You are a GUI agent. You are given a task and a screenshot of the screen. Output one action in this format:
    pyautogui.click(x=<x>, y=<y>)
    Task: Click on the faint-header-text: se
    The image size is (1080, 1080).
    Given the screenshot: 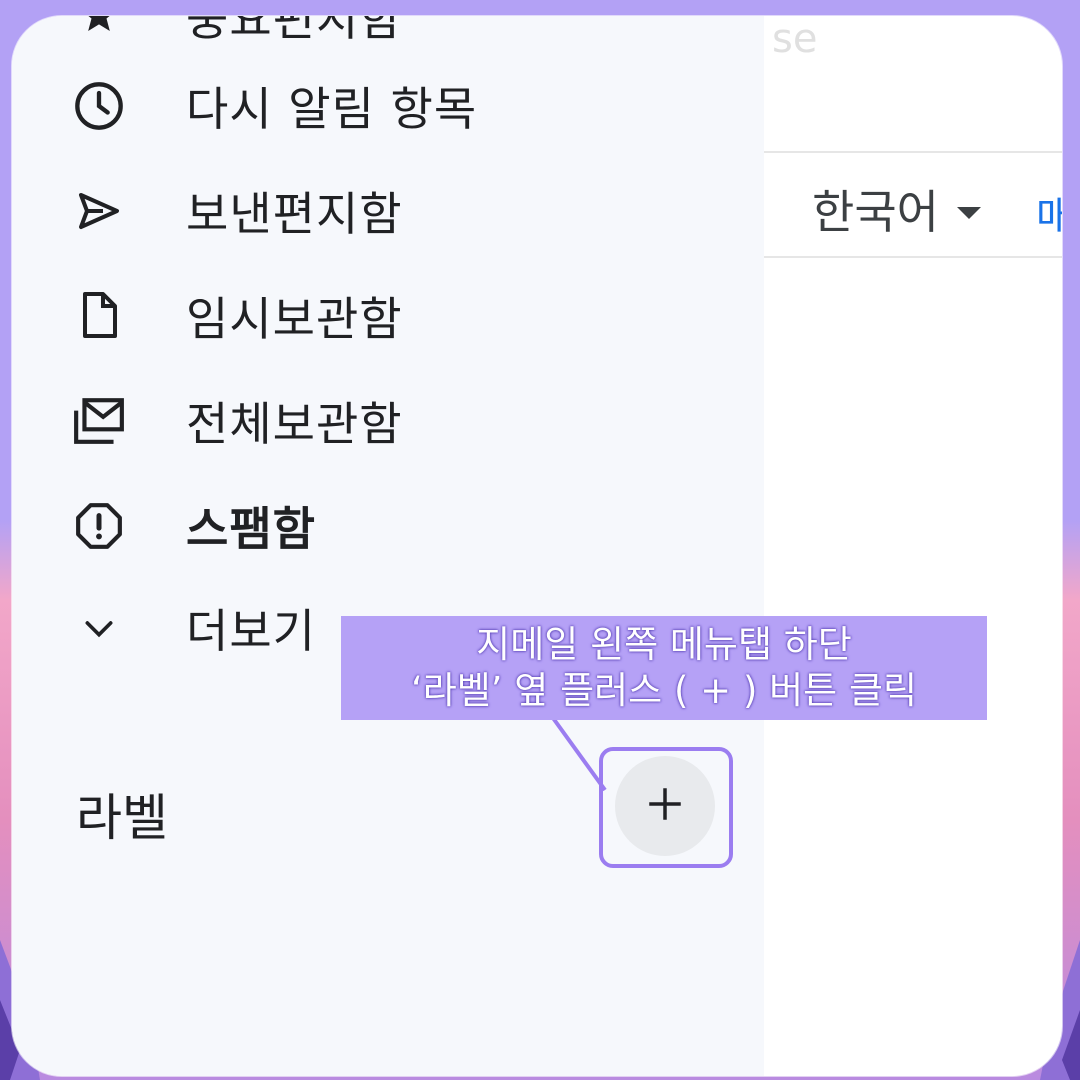 What is the action you would take?
    pyautogui.click(x=795, y=39)
    